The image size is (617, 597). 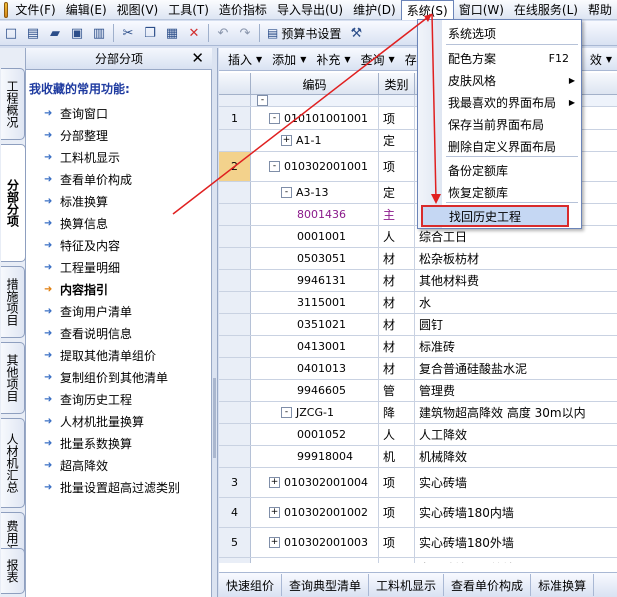 I want to click on favorite-function-item: ➜ 内容指引, so click(x=127, y=289).